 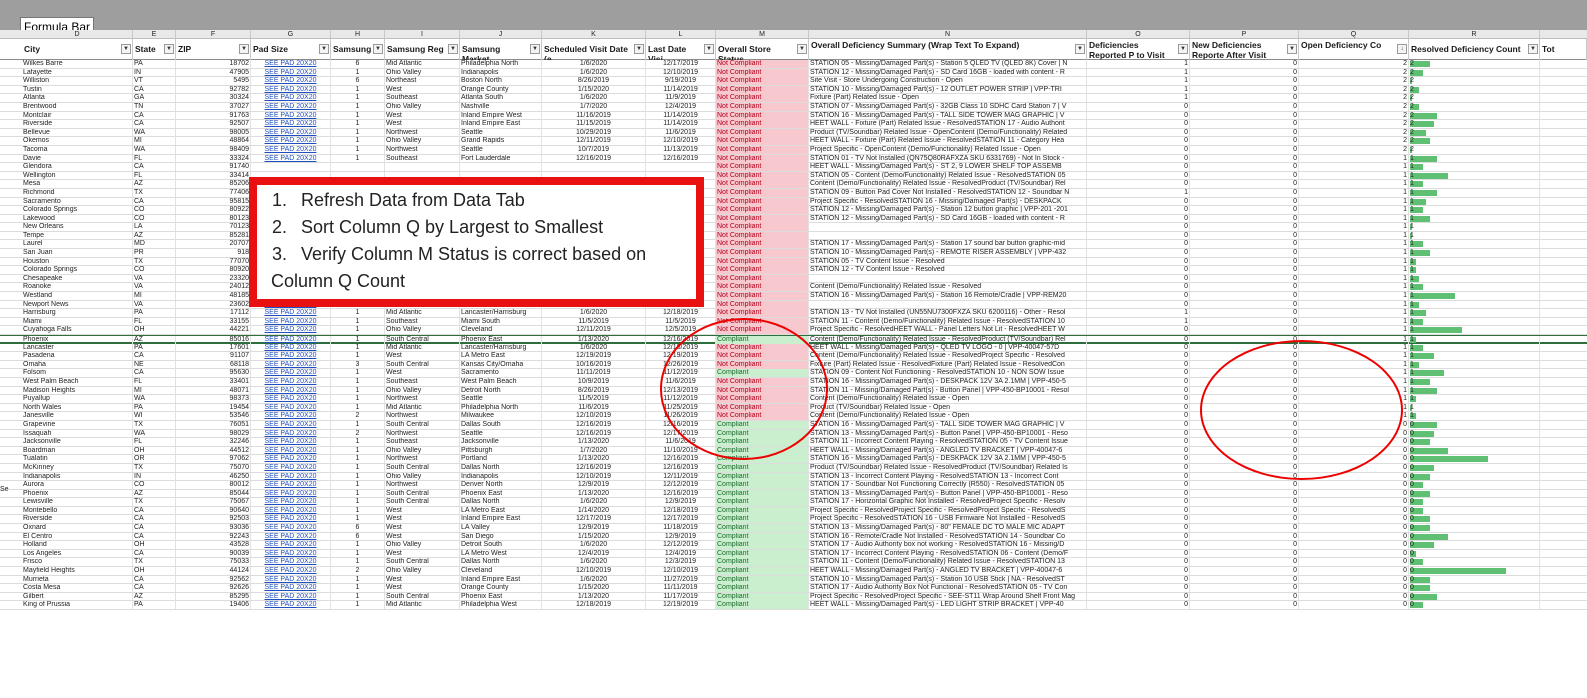 I want to click on table-cell: 48864, so click(x=213, y=141).